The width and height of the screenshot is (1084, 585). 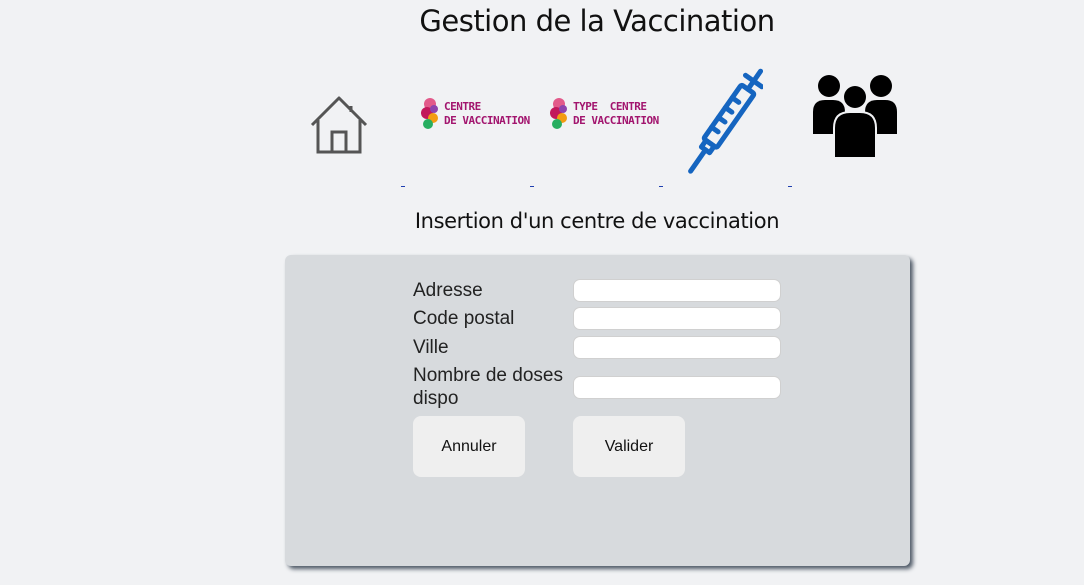 What do you see at coordinates (629, 446) in the screenshot?
I see `submit-button: Valider` at bounding box center [629, 446].